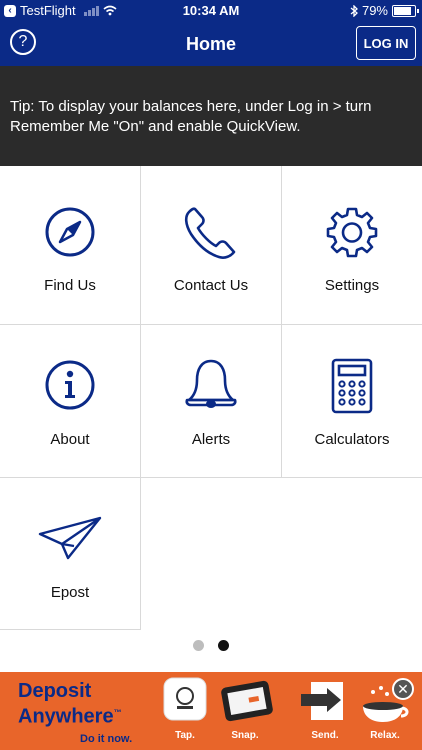 The image size is (422, 750). Describe the element at coordinates (352, 386) in the screenshot. I see `calculator-icon` at that location.